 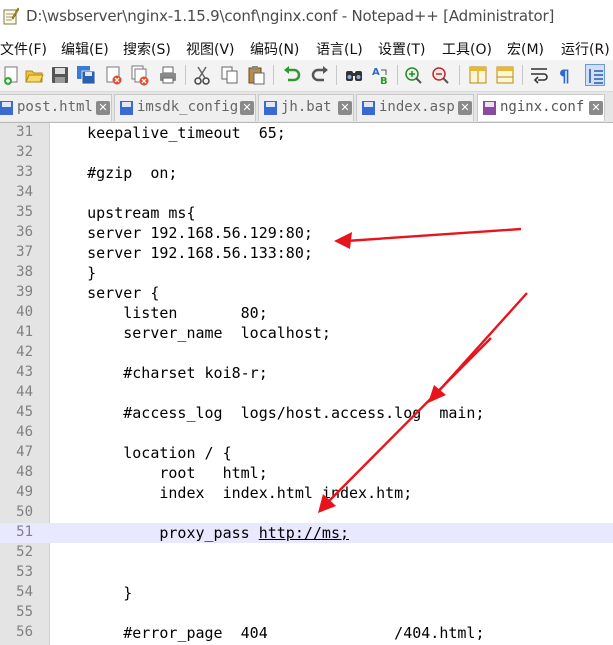 What do you see at coordinates (306, 633) in the screenshot?
I see `code-line: 56 #error_page 404 /404.html;` at bounding box center [306, 633].